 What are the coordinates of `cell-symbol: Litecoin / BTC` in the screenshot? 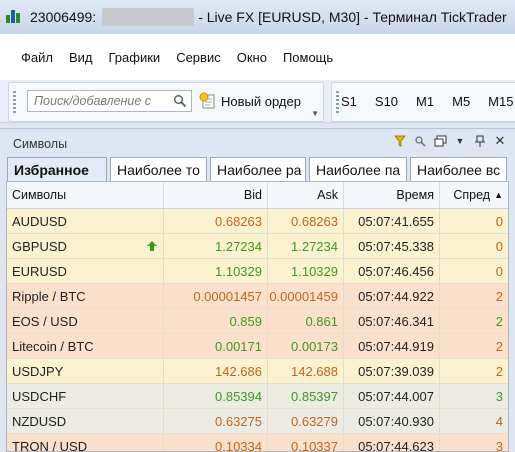 It's located at (85, 346).